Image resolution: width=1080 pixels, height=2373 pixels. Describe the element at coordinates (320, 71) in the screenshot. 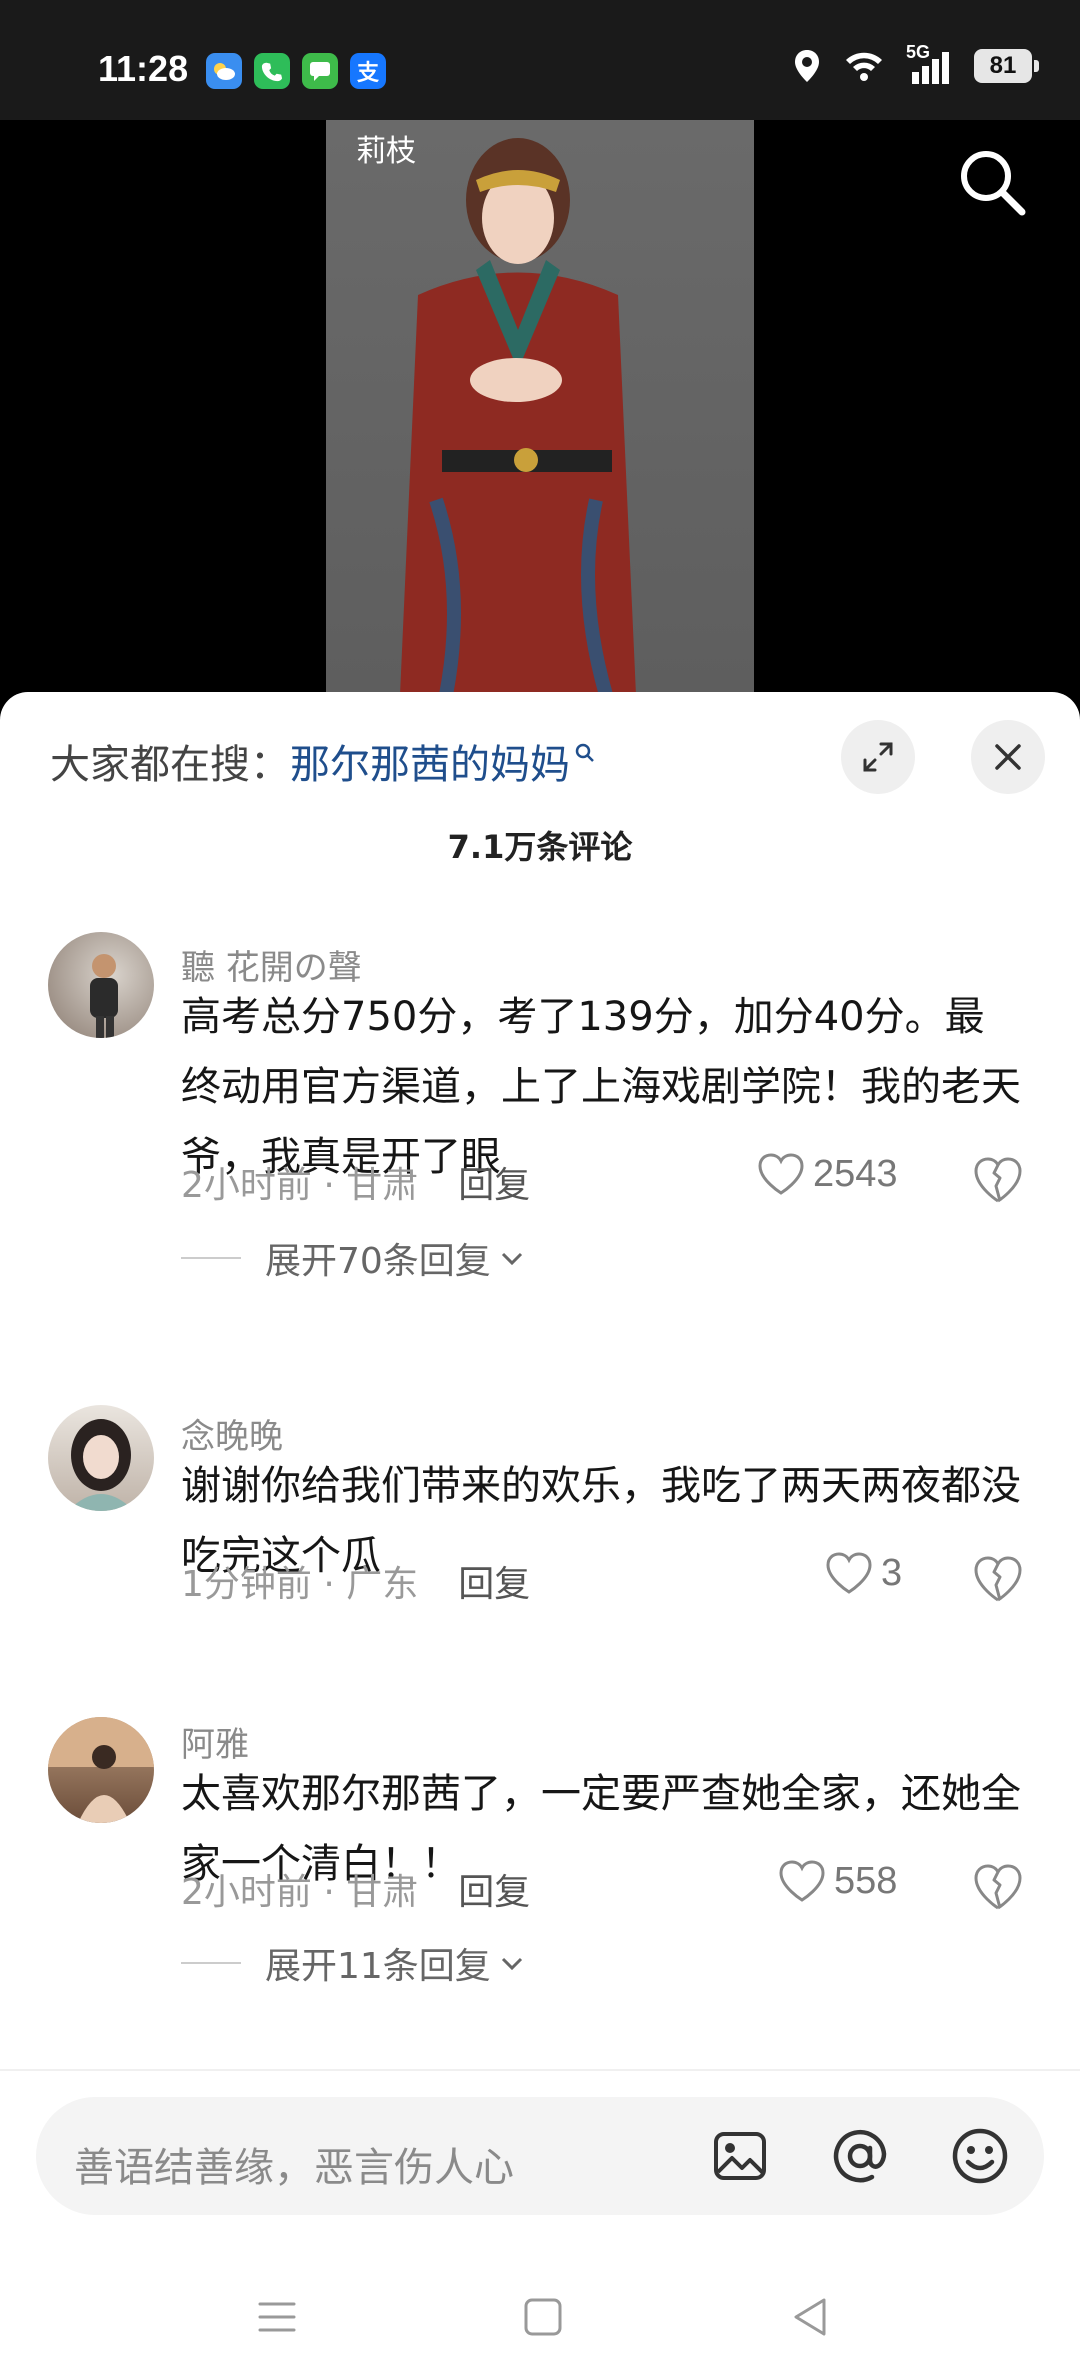

I see `messages-icon` at that location.